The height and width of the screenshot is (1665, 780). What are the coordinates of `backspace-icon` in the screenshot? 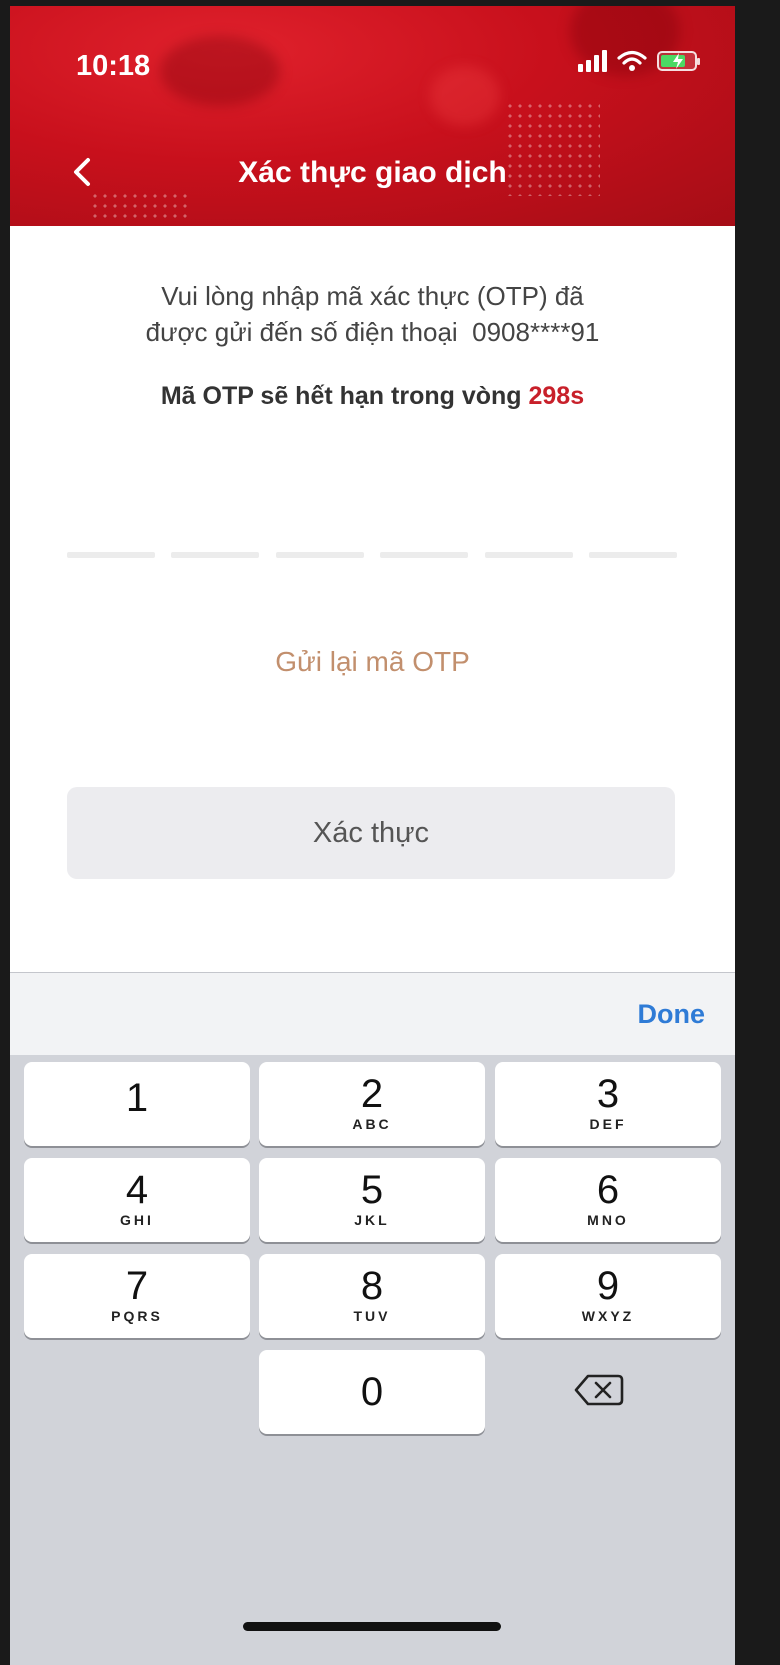 It's located at (599, 1390).